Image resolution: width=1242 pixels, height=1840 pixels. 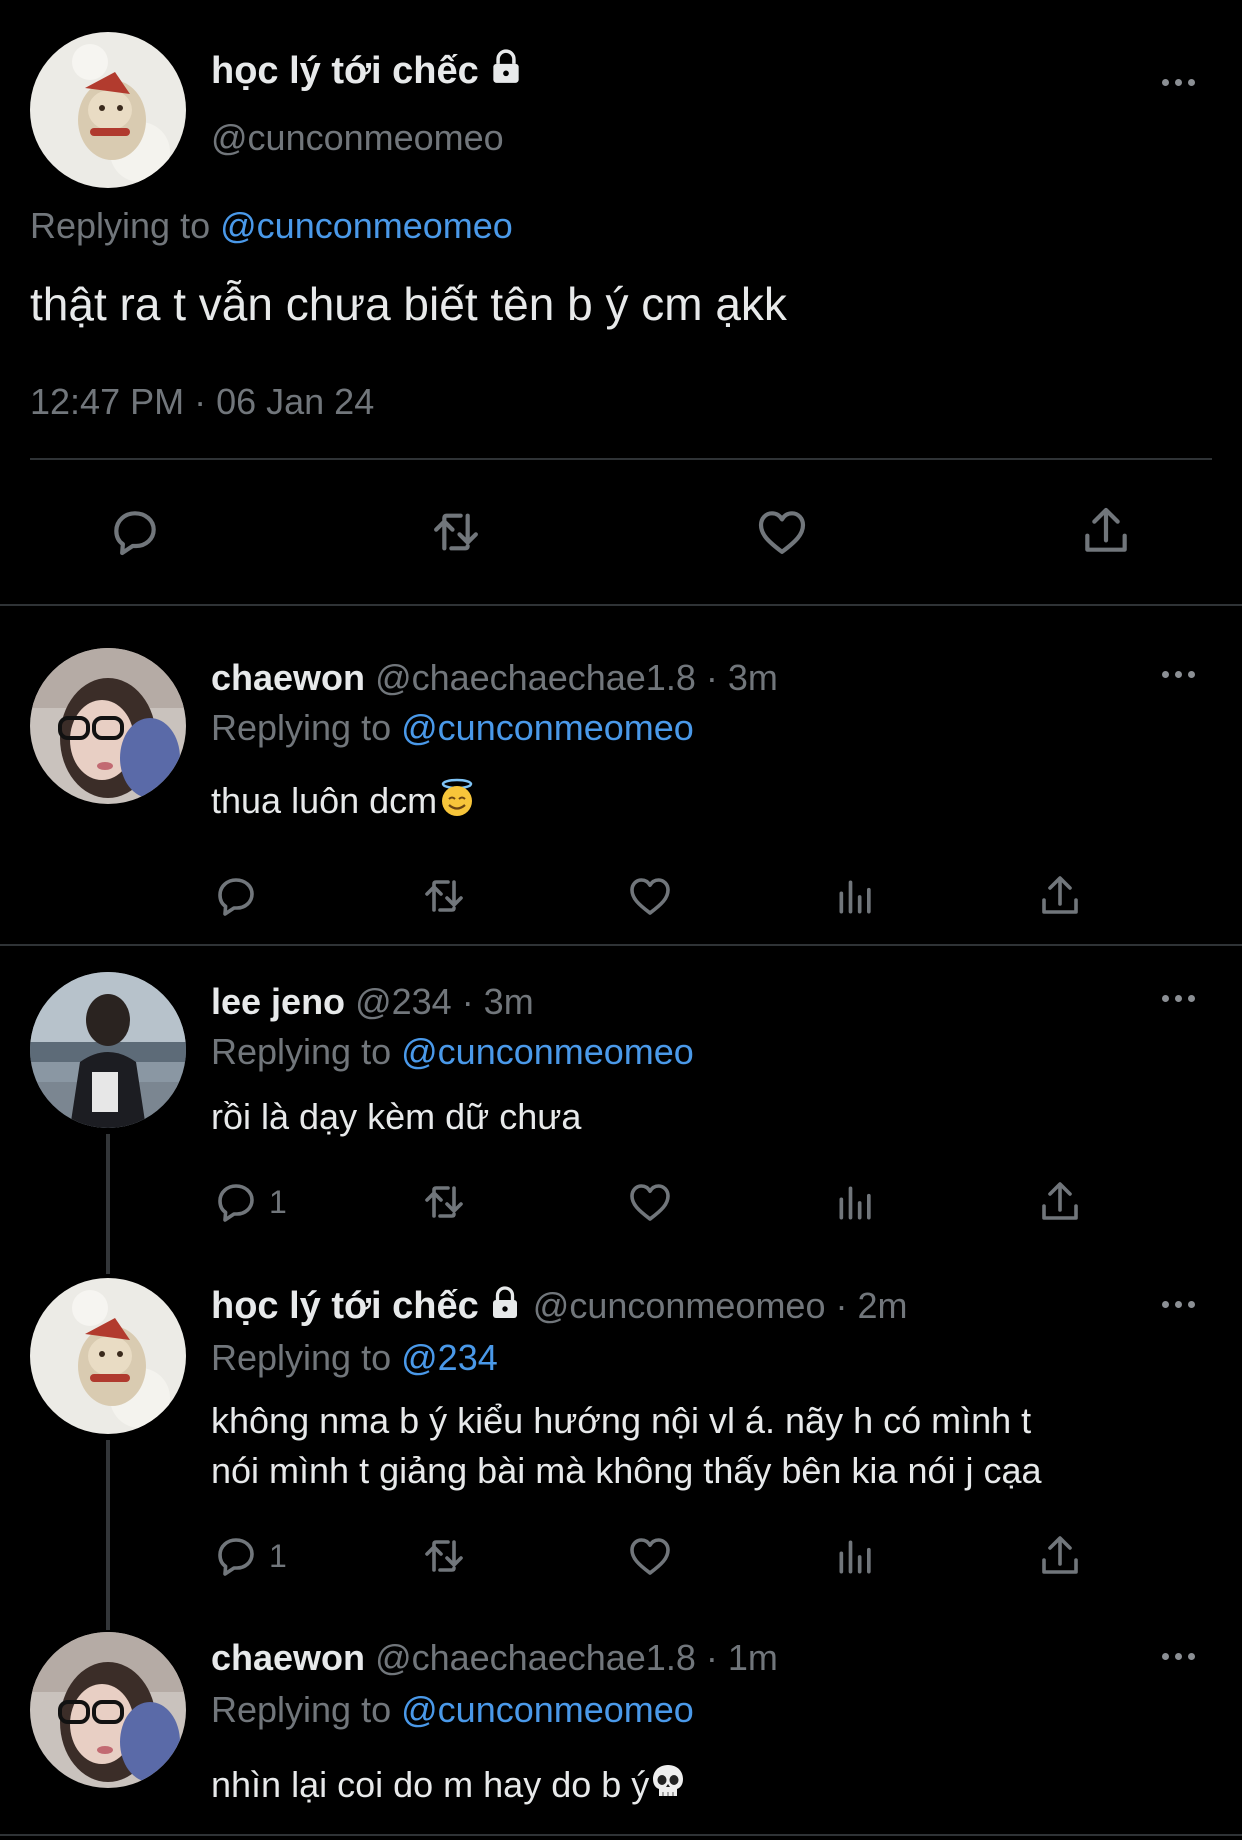 I want to click on tweet-timestamp: 12:47 PM · 06 Jan 24, so click(x=202, y=402).